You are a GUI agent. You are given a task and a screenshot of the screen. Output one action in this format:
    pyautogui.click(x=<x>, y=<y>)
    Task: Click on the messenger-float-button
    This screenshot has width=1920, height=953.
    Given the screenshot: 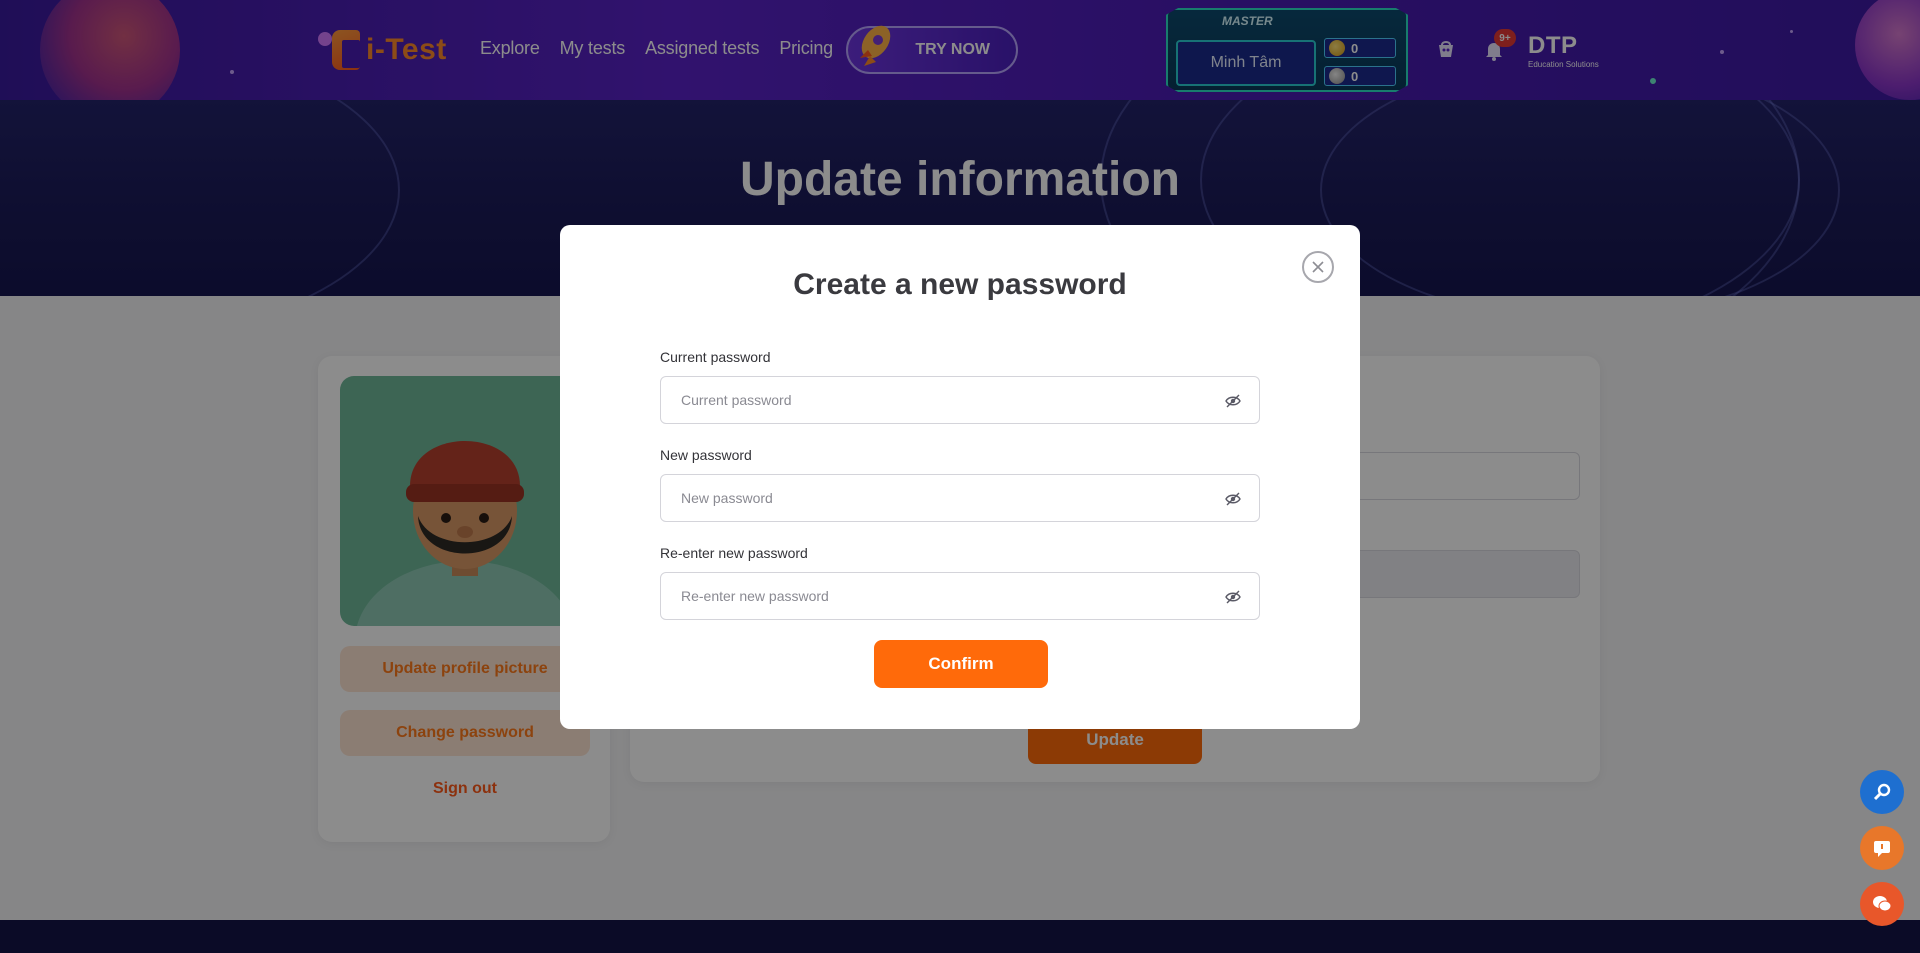 What is the action you would take?
    pyautogui.click(x=1882, y=904)
    